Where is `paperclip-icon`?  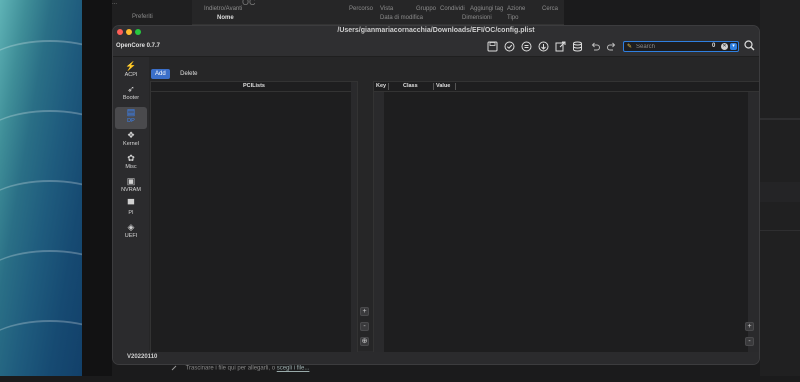
paperclip-icon is located at coordinates (174, 368).